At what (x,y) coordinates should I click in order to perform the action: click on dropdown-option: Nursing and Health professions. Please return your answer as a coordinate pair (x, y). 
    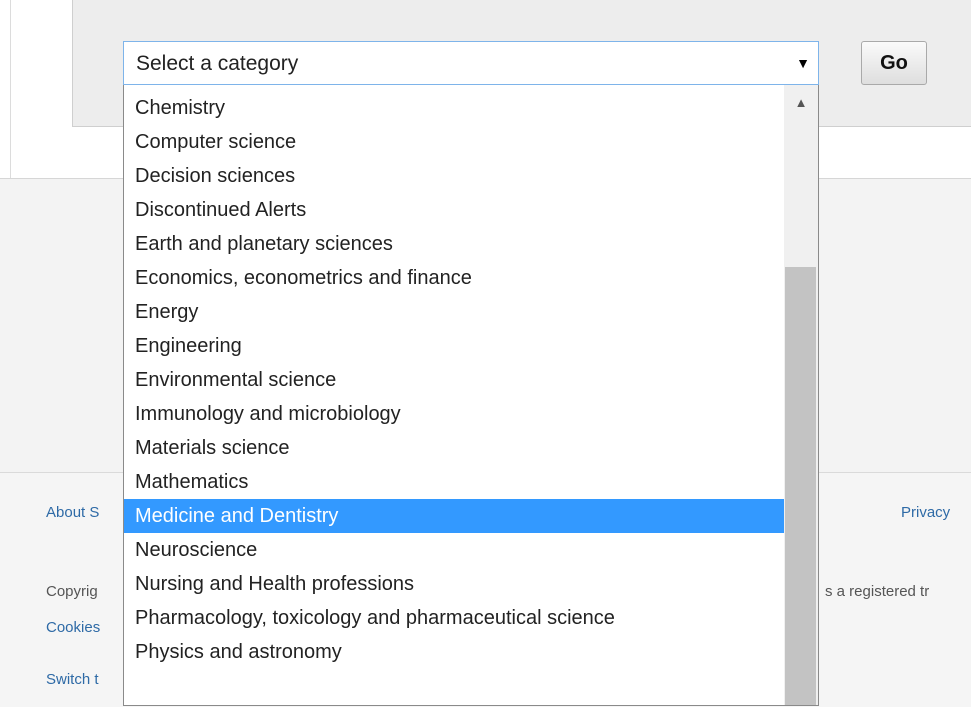
    Looking at the image, I should click on (454, 584).